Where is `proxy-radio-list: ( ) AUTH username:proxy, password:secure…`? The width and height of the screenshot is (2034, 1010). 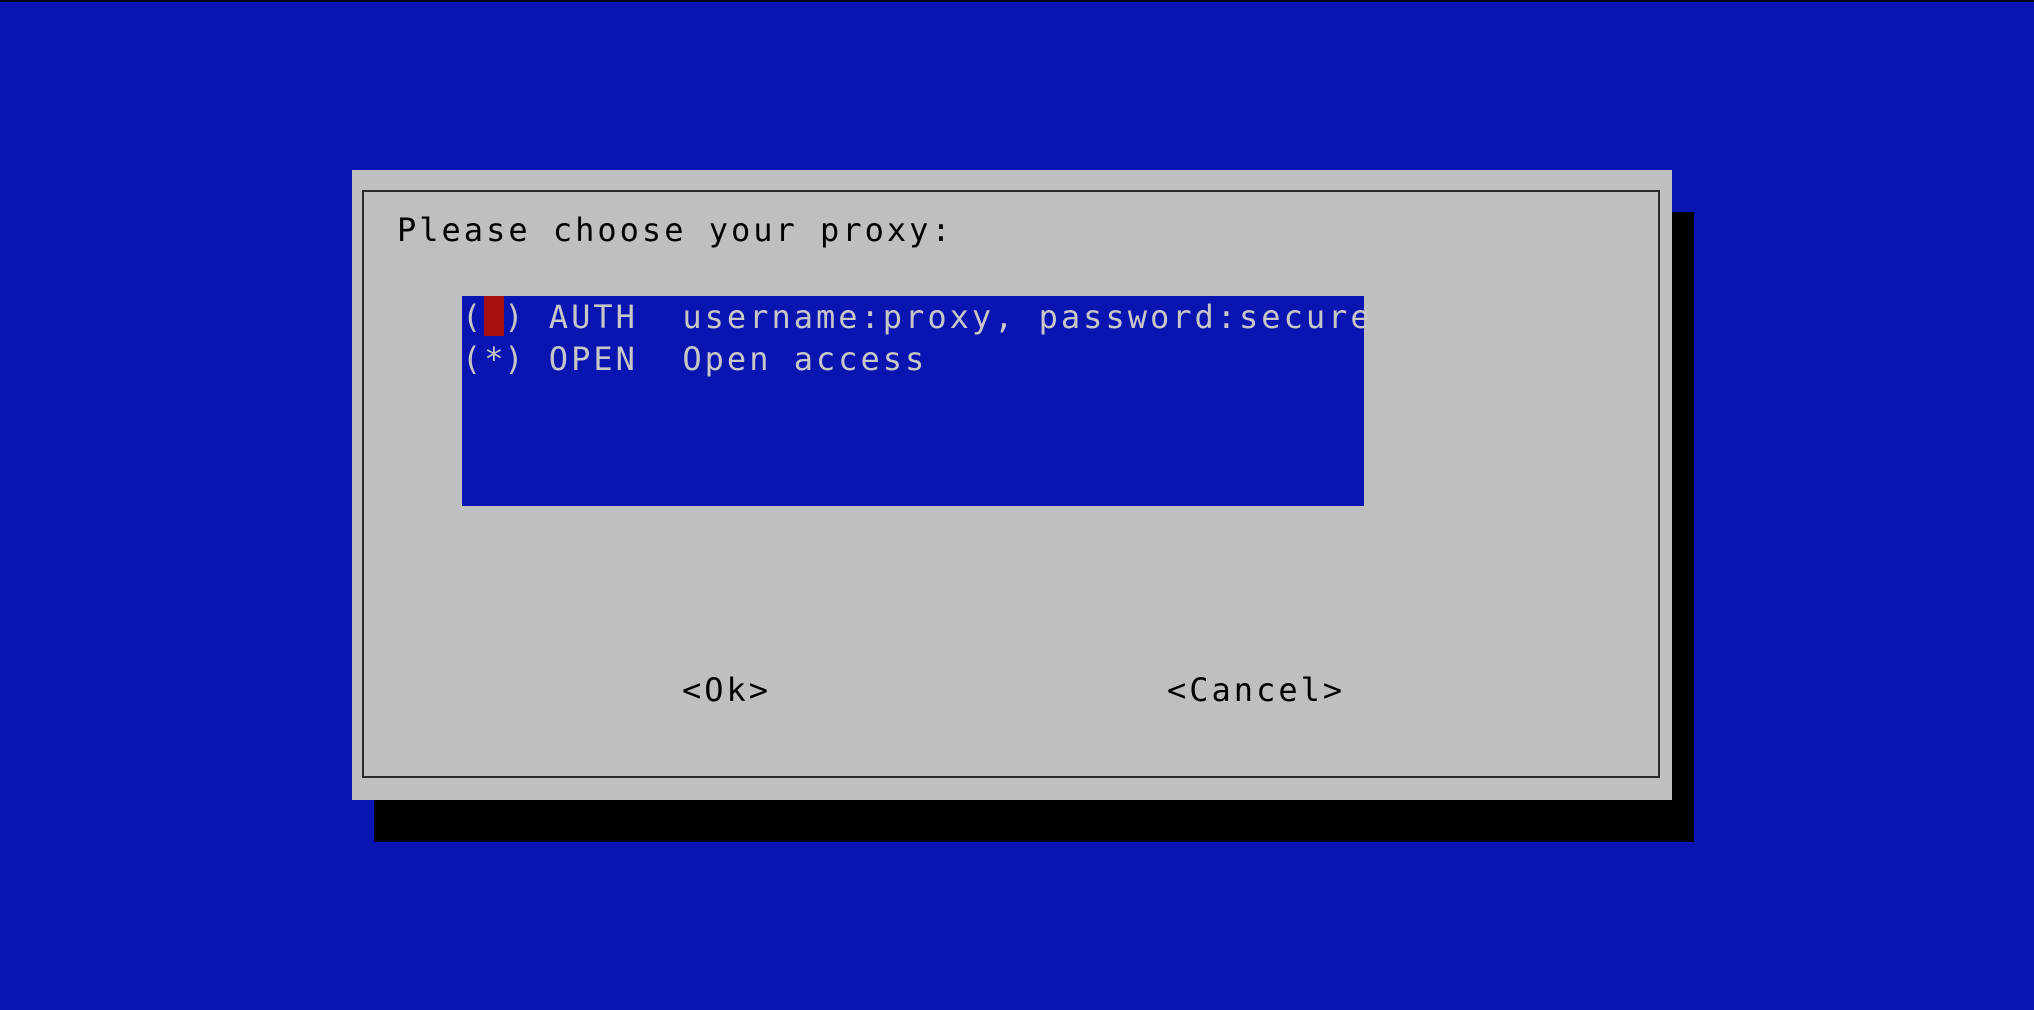
proxy-radio-list: ( ) AUTH username:proxy, password:secure… is located at coordinates (916, 401).